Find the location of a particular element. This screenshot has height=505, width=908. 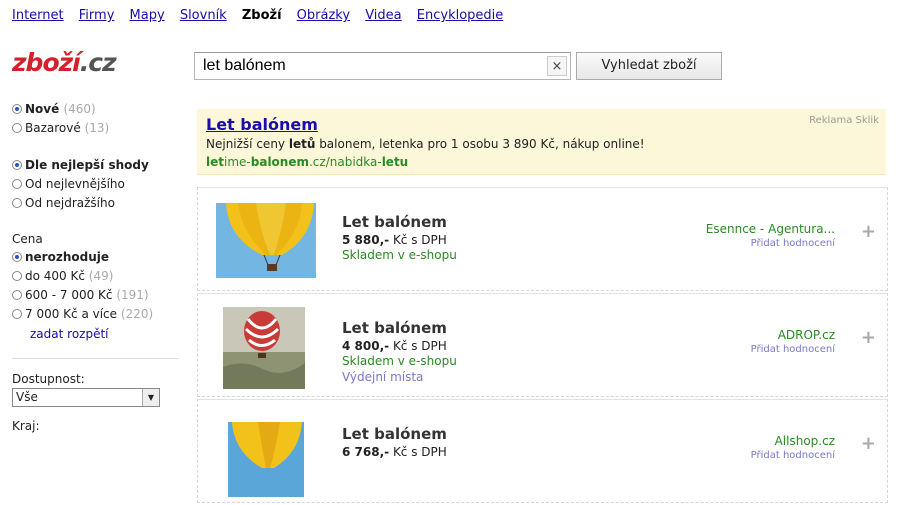

price-option-any: nerozhoduje is located at coordinates (97, 257).